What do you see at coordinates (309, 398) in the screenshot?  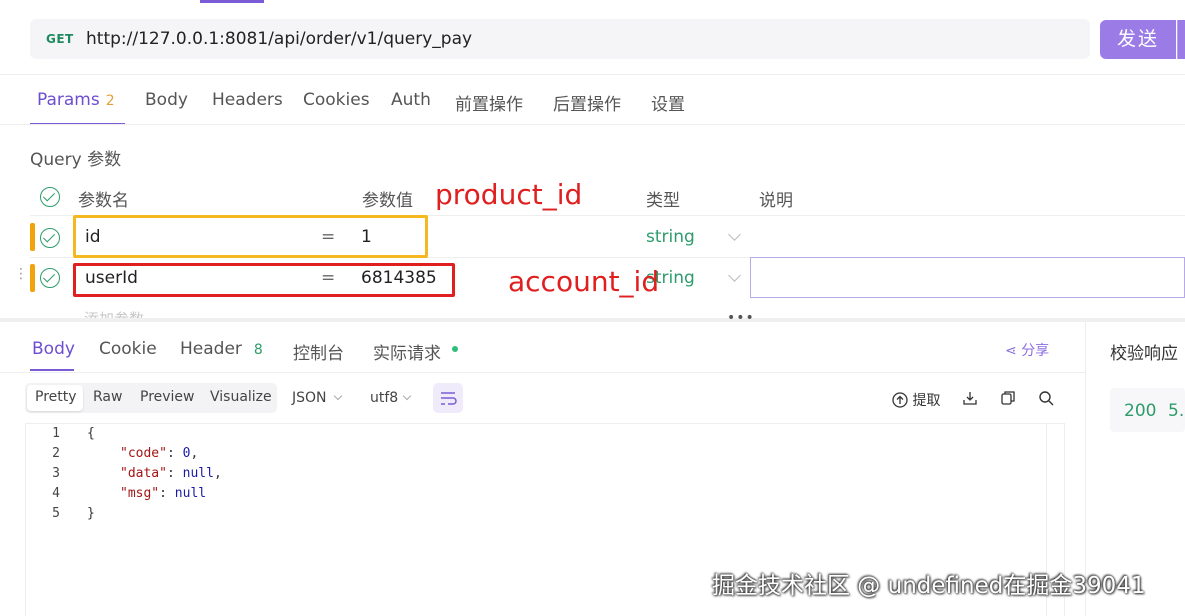 I see `format-select: JSON` at bounding box center [309, 398].